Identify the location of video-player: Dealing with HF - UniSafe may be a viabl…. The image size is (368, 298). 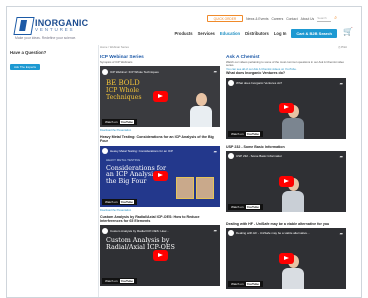
(286, 258).